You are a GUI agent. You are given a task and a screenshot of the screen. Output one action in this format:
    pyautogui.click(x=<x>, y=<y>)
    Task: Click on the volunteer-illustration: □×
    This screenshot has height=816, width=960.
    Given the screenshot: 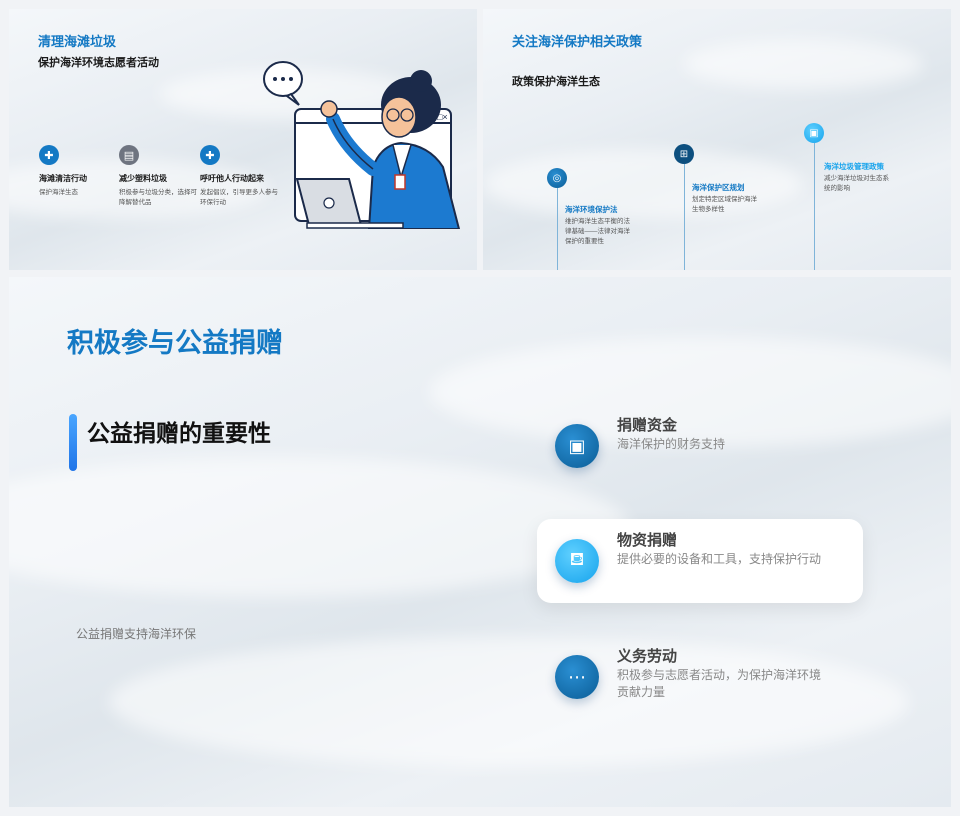 What is the action you would take?
    pyautogui.click(x=362, y=145)
    